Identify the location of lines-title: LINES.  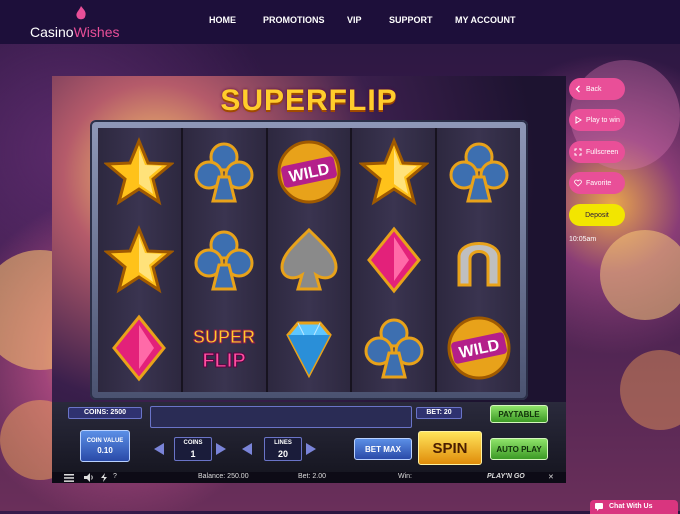
(283, 443).